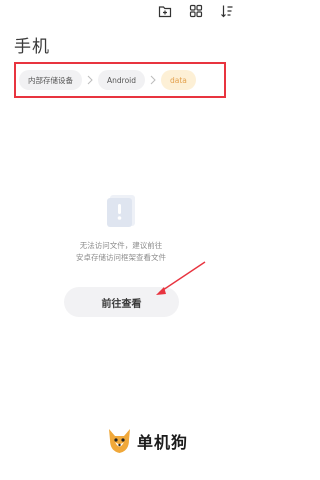  I want to click on dog-logo-icon, so click(119, 441).